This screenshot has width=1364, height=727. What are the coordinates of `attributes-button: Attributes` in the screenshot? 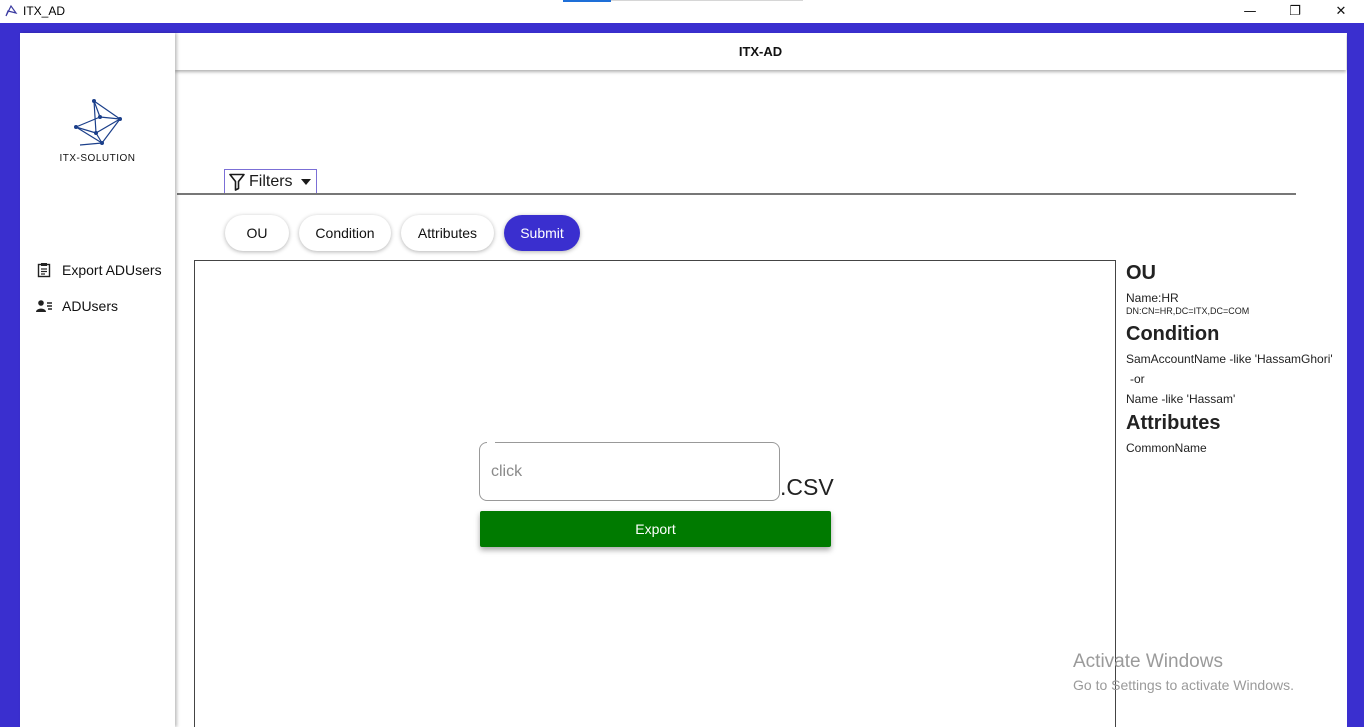 It's located at (447, 233).